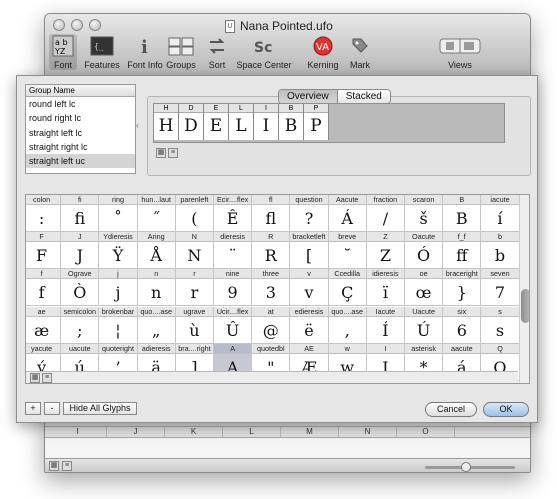  Describe the element at coordinates (385, 218) in the screenshot. I see `glyph-preview: /` at that location.